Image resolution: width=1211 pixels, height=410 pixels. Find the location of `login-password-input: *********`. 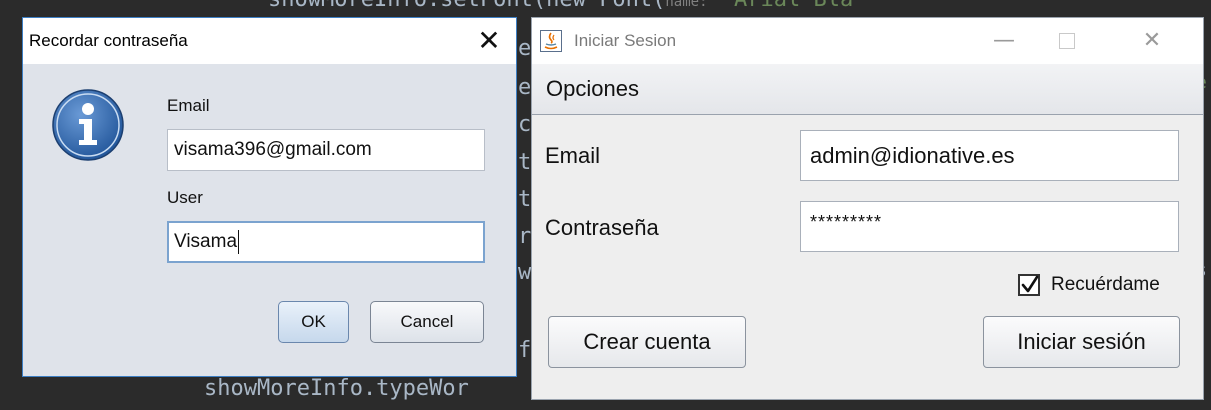

login-password-input: ********* is located at coordinates (989, 226).